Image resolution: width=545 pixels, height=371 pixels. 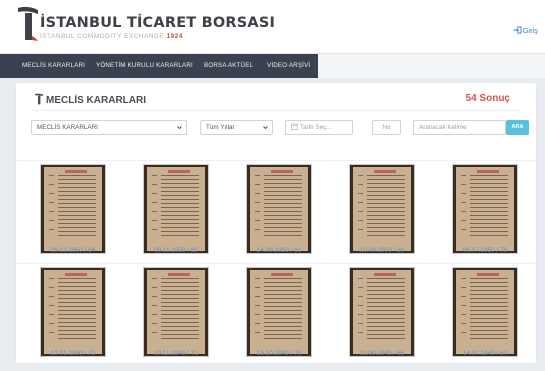 I want to click on document-caption: 14.09.1950 / 81, so click(x=279, y=250).